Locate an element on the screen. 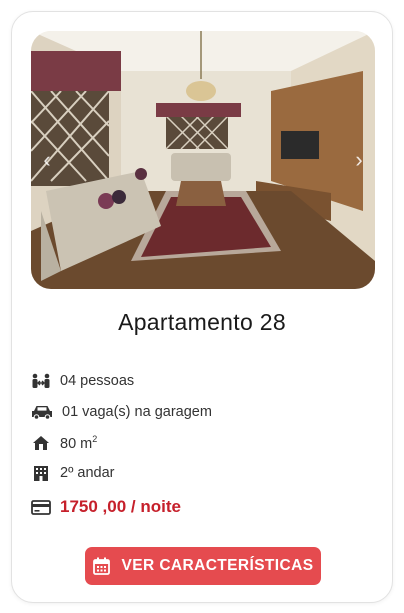  building-icon is located at coordinates (41, 473).